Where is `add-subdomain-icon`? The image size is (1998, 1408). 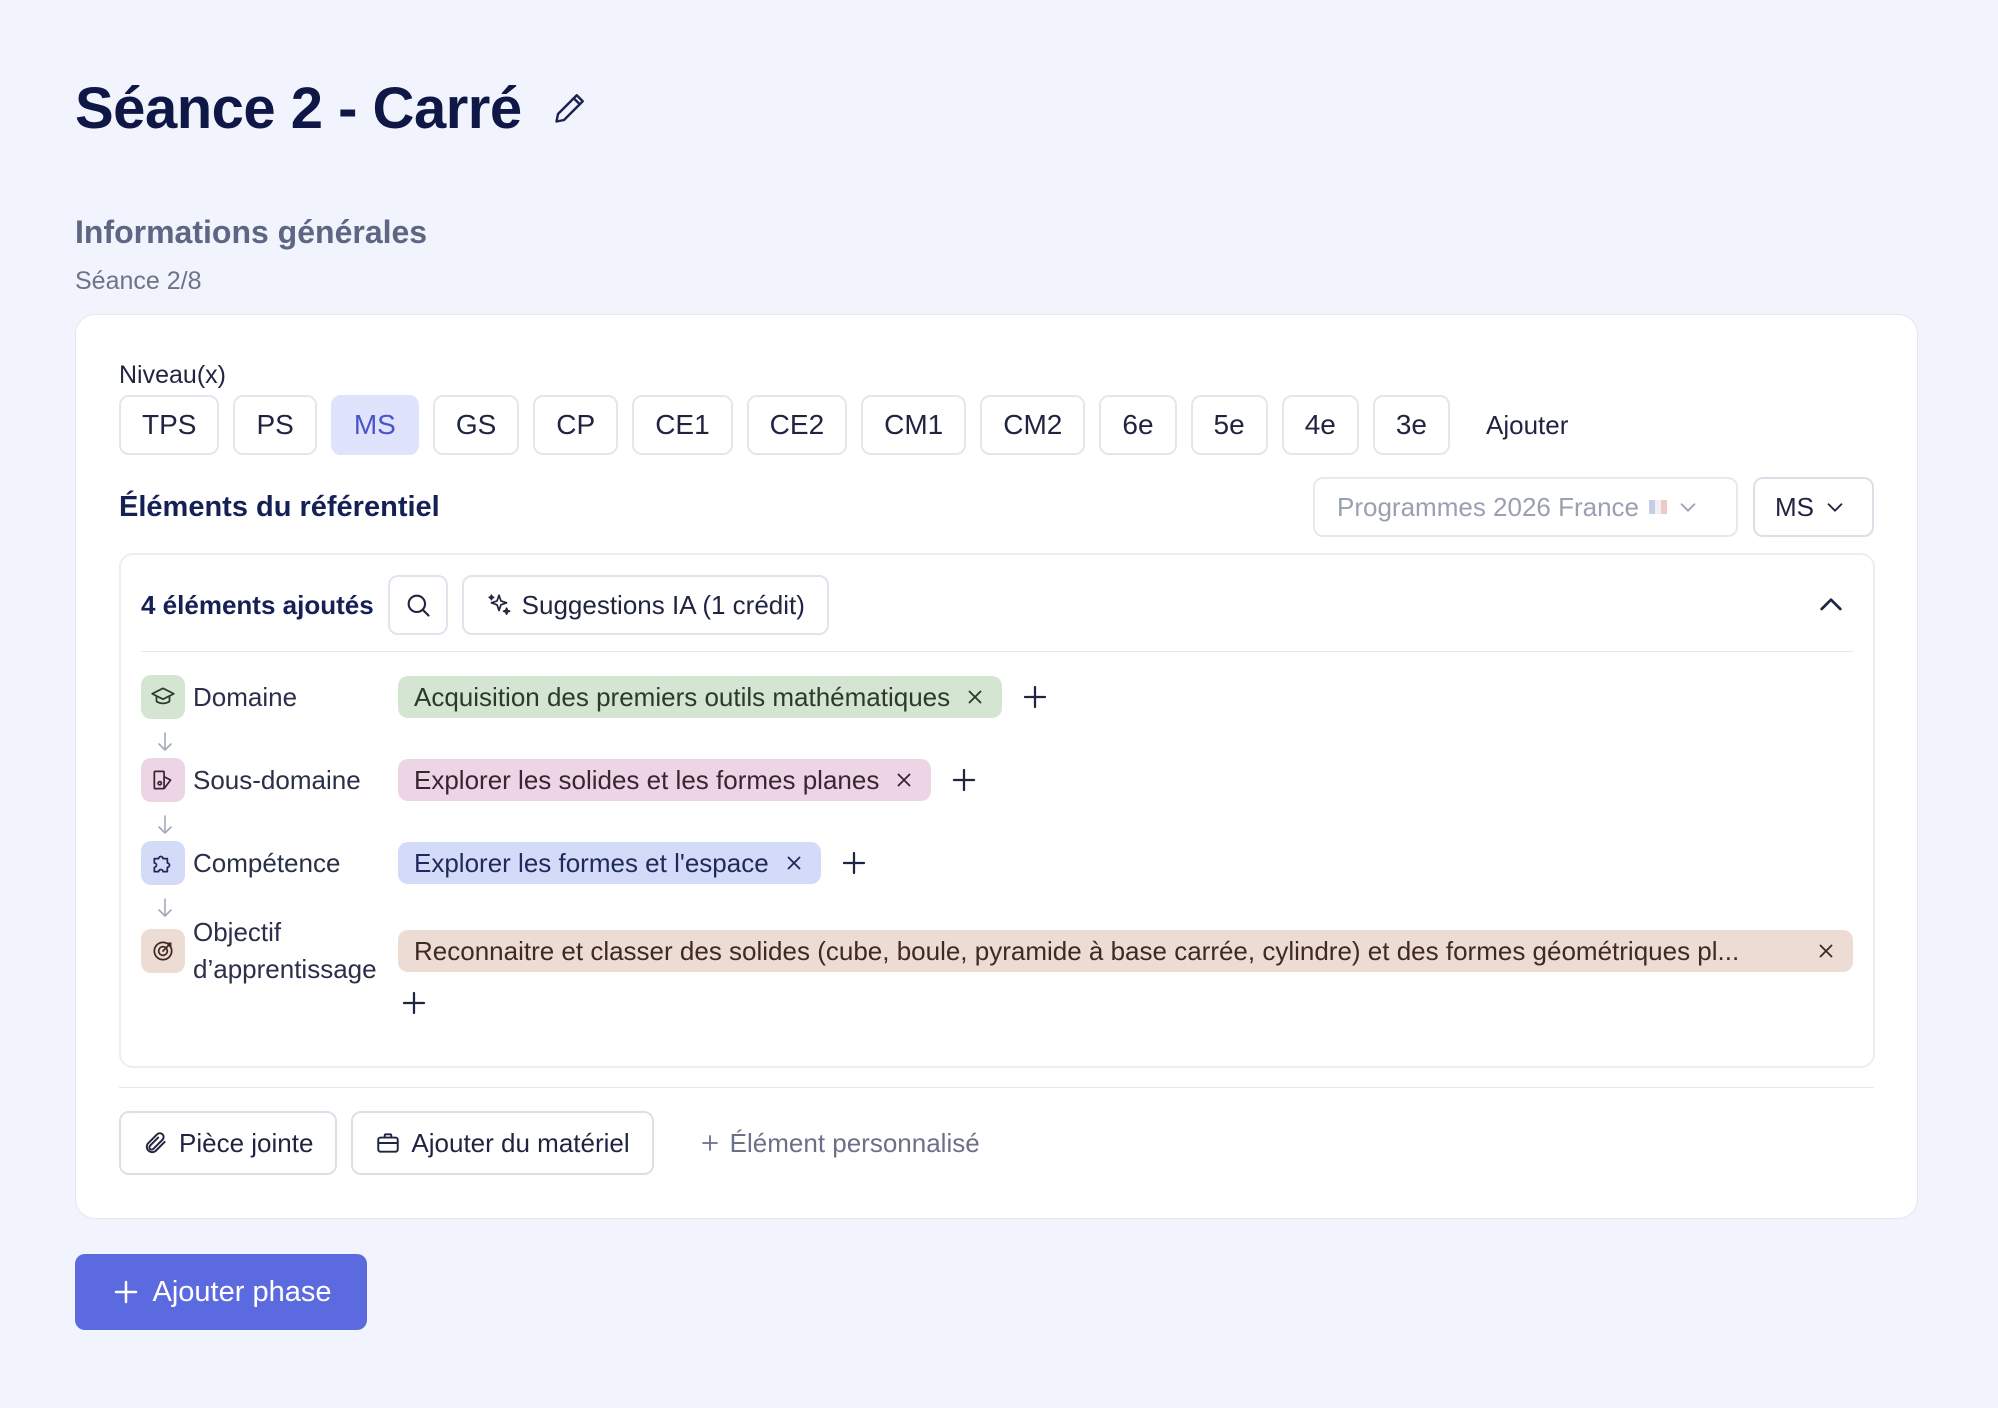 add-subdomain-icon is located at coordinates (964, 780).